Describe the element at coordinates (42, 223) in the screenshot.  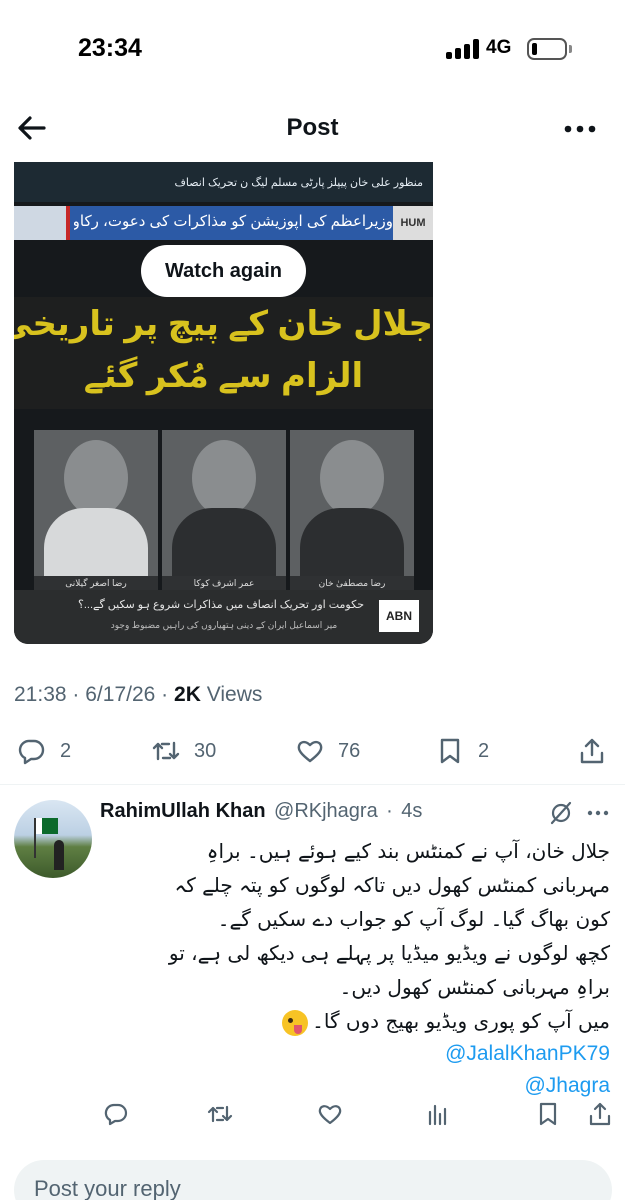
I see `ticker-logo` at that location.